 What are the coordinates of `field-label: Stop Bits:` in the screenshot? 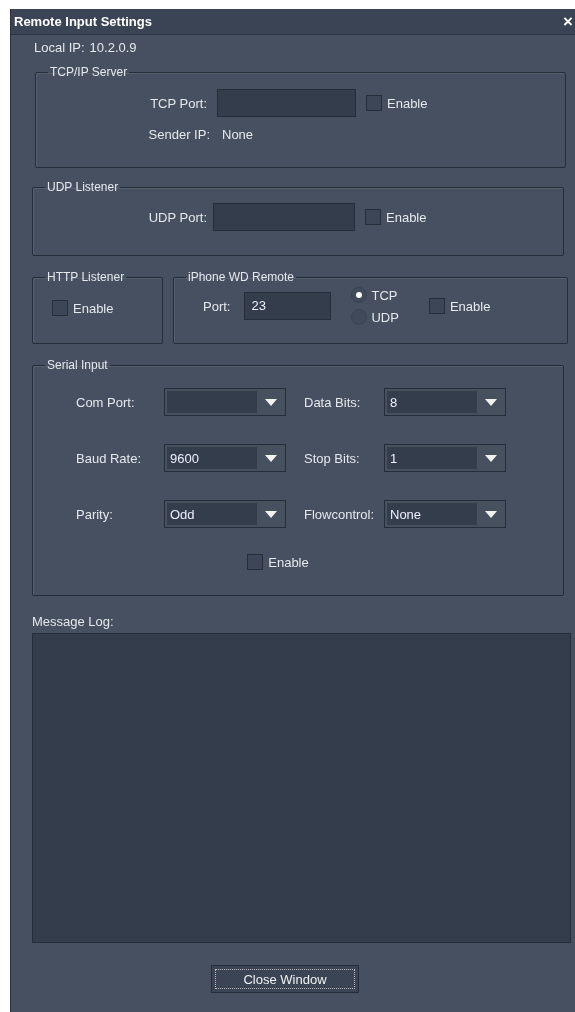 It's located at (332, 458).